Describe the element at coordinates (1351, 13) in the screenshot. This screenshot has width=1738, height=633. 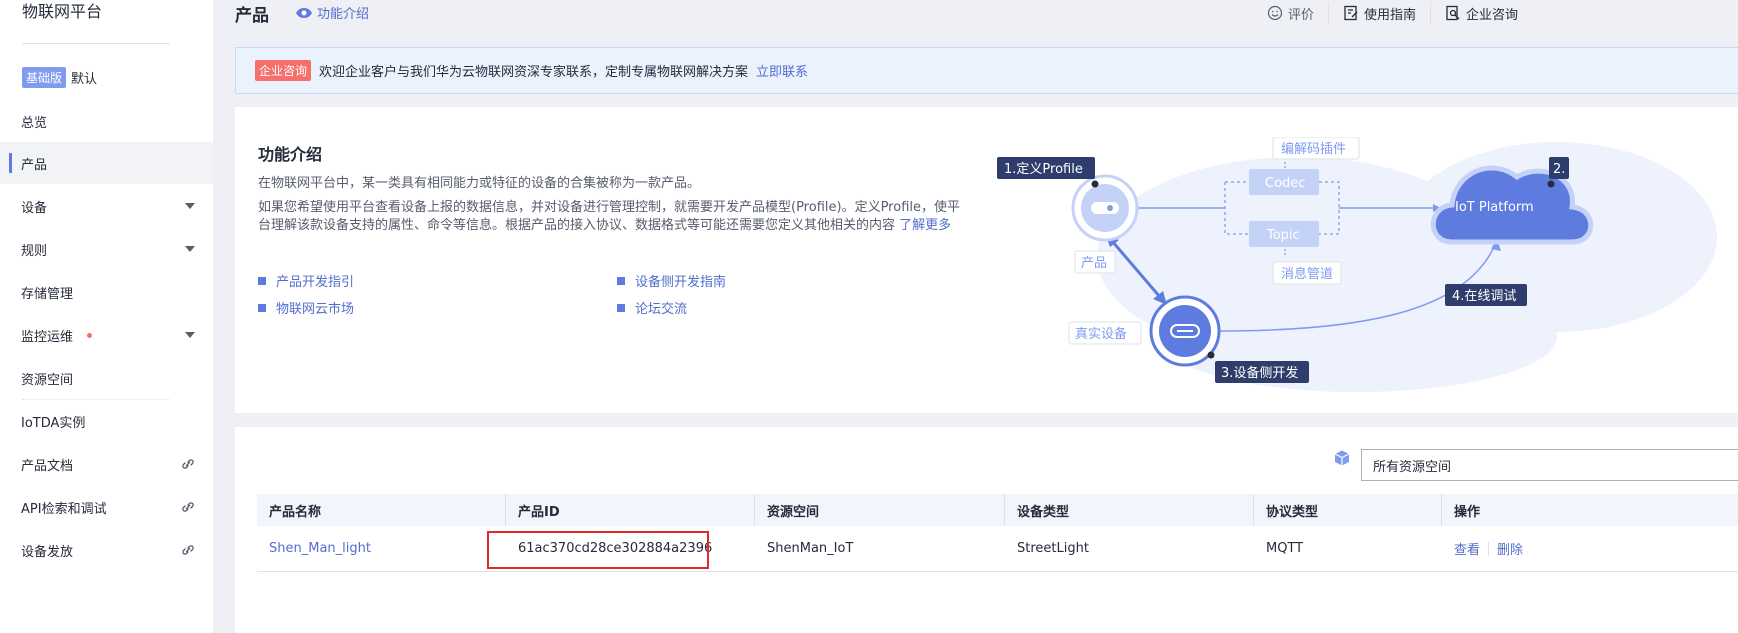
I see `guide-icon` at that location.